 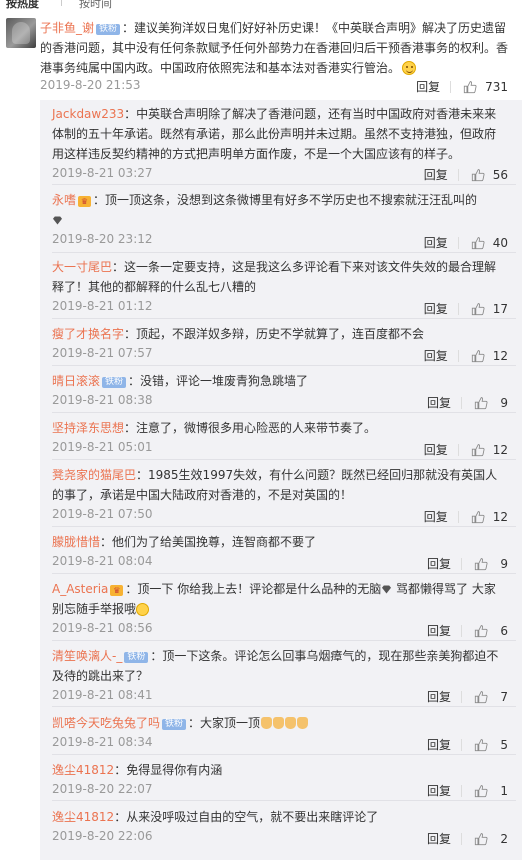 I want to click on reply-text: 释了！其他的都解释的什么乱七八糟的, so click(x=154, y=287).